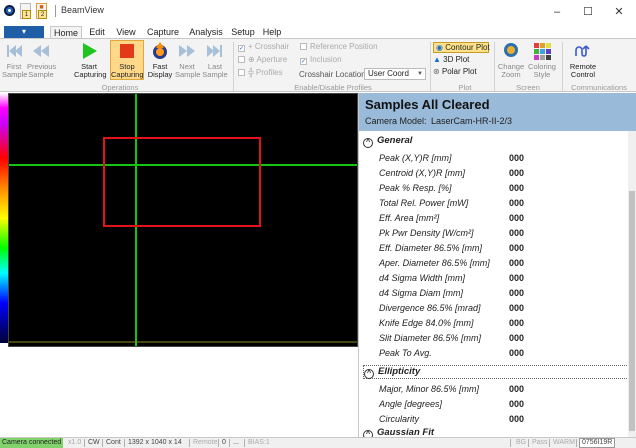  What do you see at coordinates (14, 60) in the screenshot?
I see `first-sample-button: First Sample` at bounding box center [14, 60].